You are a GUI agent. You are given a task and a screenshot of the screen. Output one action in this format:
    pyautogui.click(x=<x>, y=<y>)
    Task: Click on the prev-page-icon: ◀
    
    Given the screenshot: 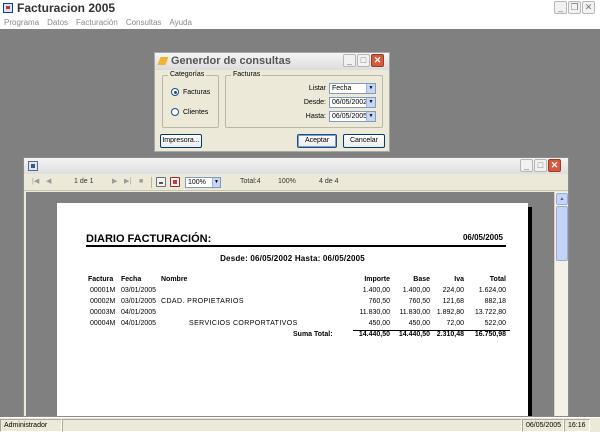 What is the action you would take?
    pyautogui.click(x=48, y=182)
    